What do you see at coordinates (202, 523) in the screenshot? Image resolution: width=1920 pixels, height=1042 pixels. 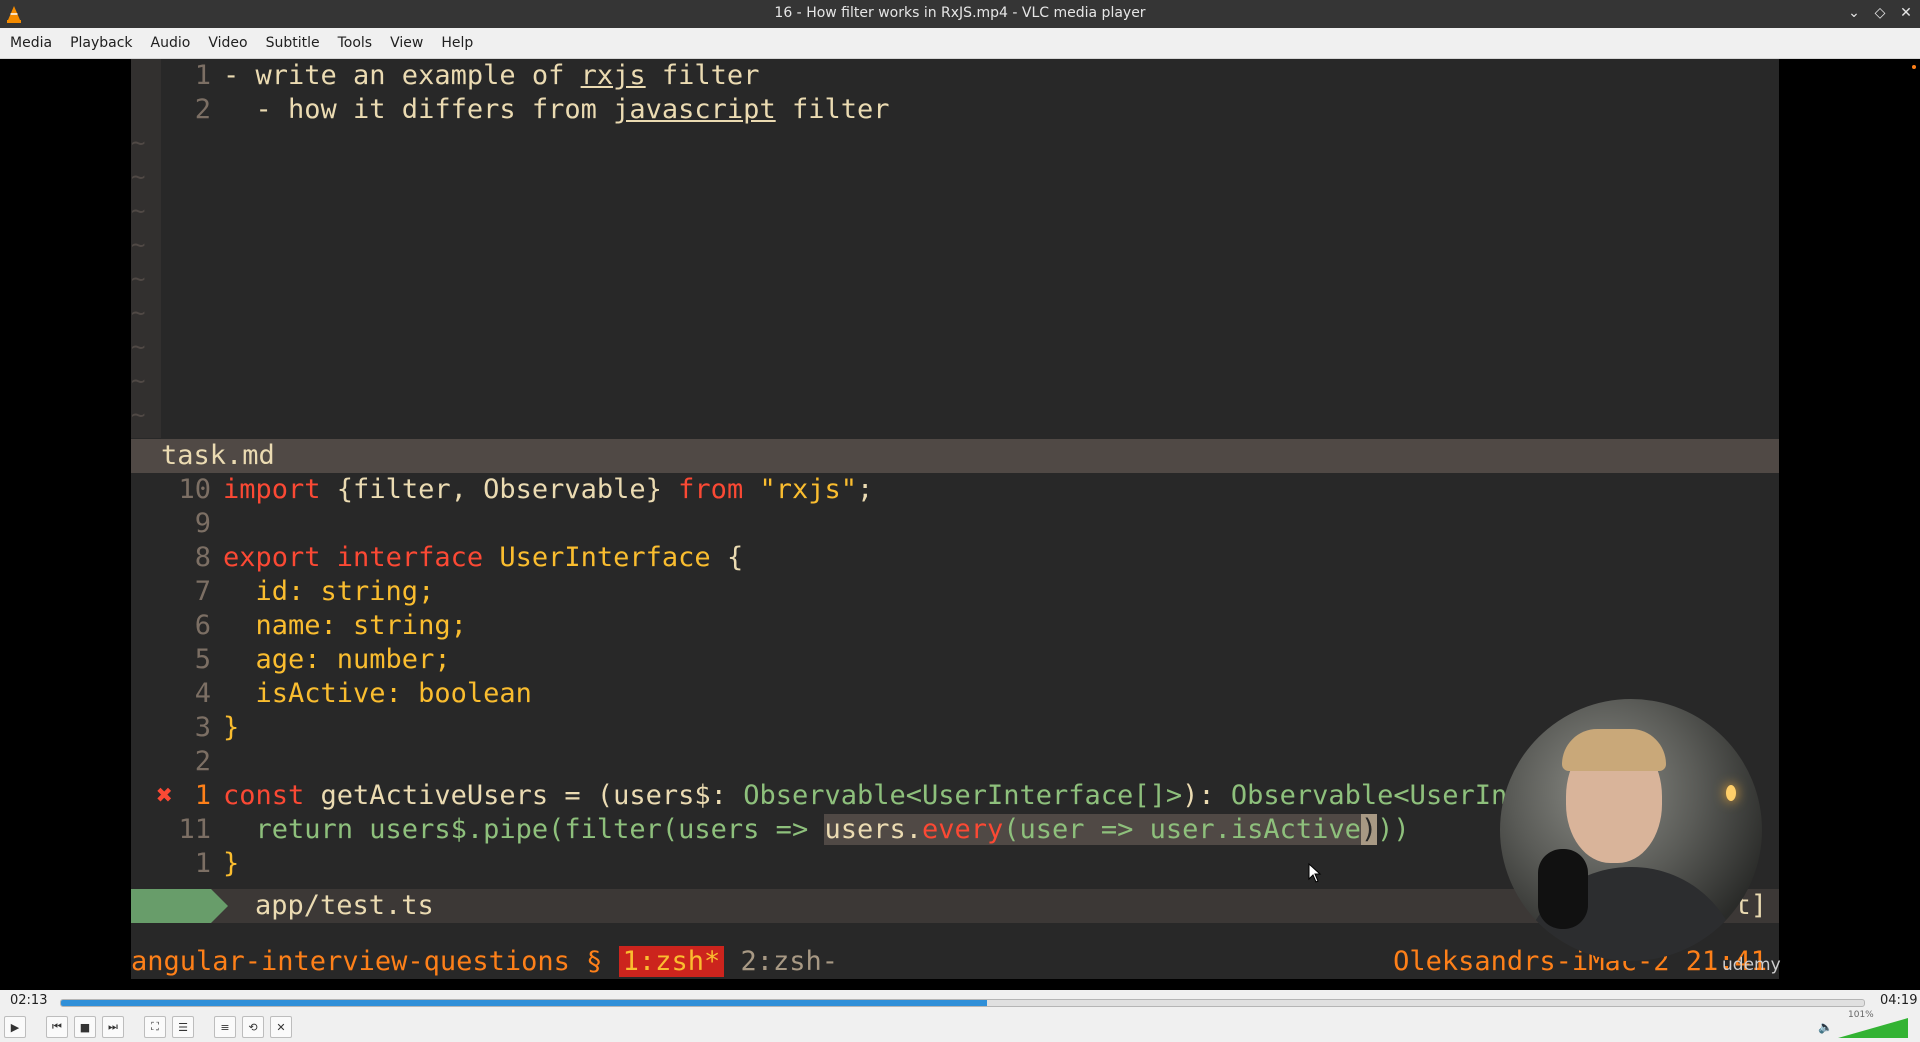 I see `code-line-blank: 9` at bounding box center [202, 523].